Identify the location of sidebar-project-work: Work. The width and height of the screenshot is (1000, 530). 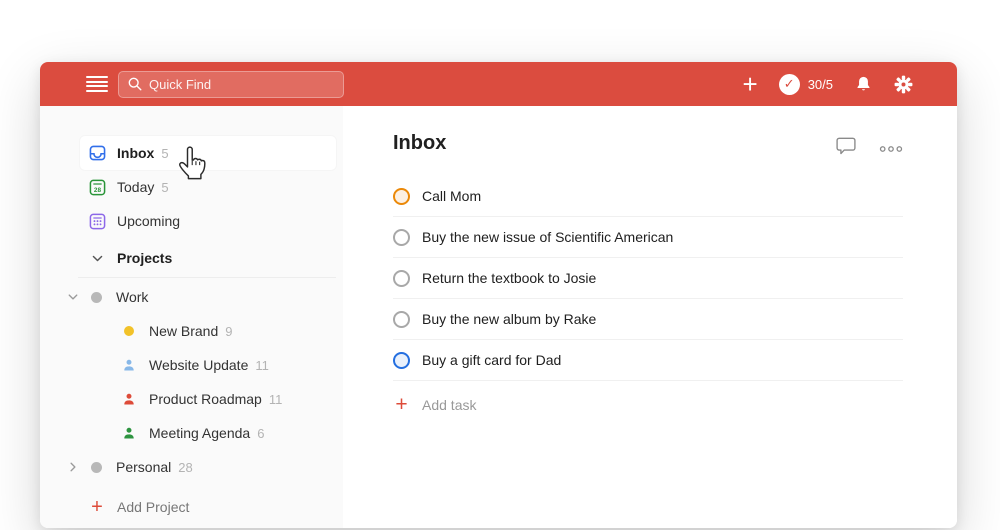
(191, 297).